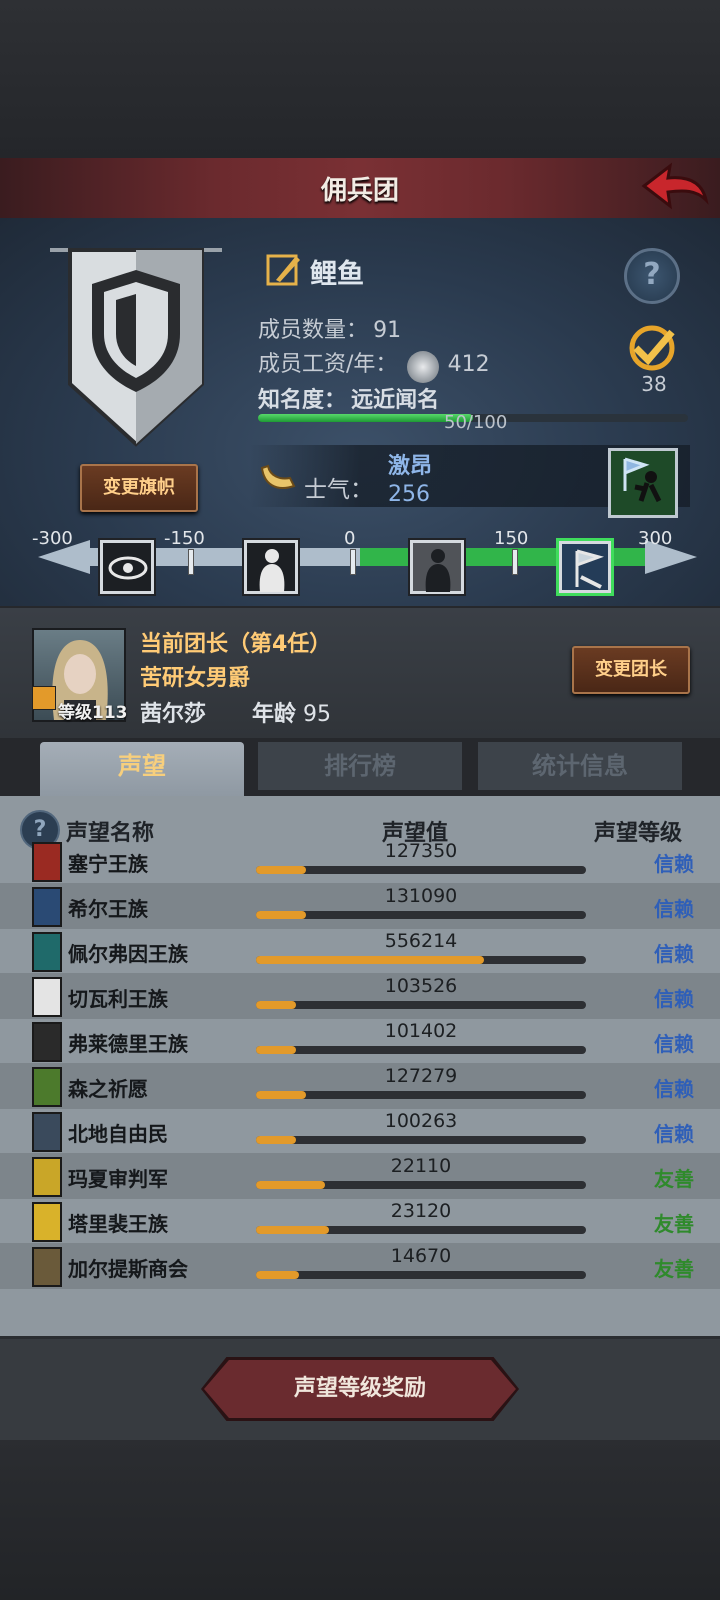 The height and width of the screenshot is (1600, 720). I want to click on reputation-value: 127350, so click(421, 851).